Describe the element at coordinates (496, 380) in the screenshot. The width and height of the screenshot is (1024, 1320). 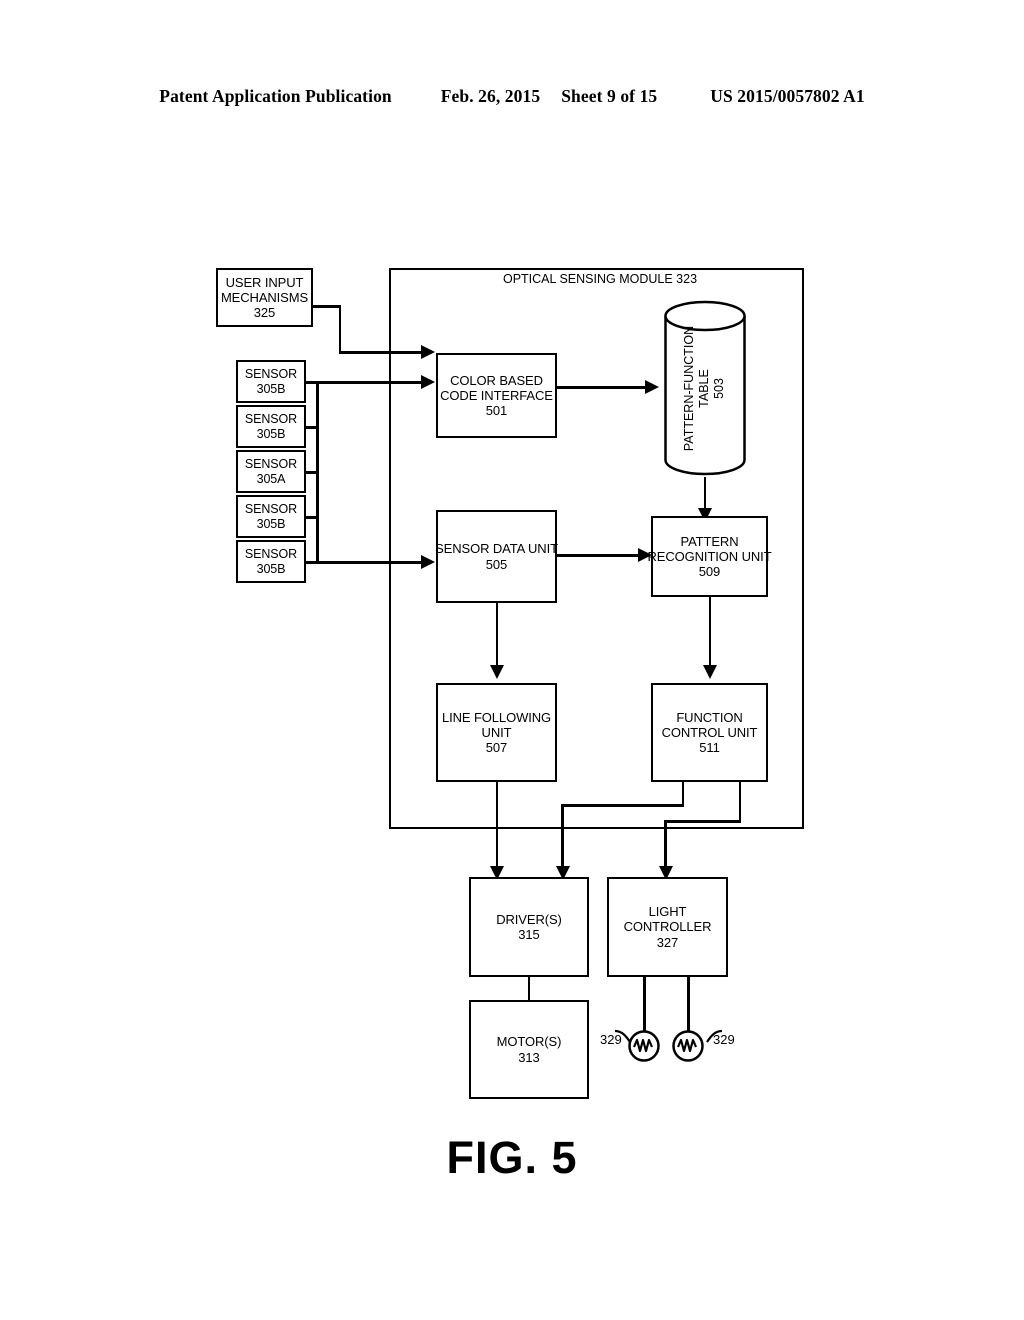
I see `code-interface-line1: COLOR BASED` at that location.